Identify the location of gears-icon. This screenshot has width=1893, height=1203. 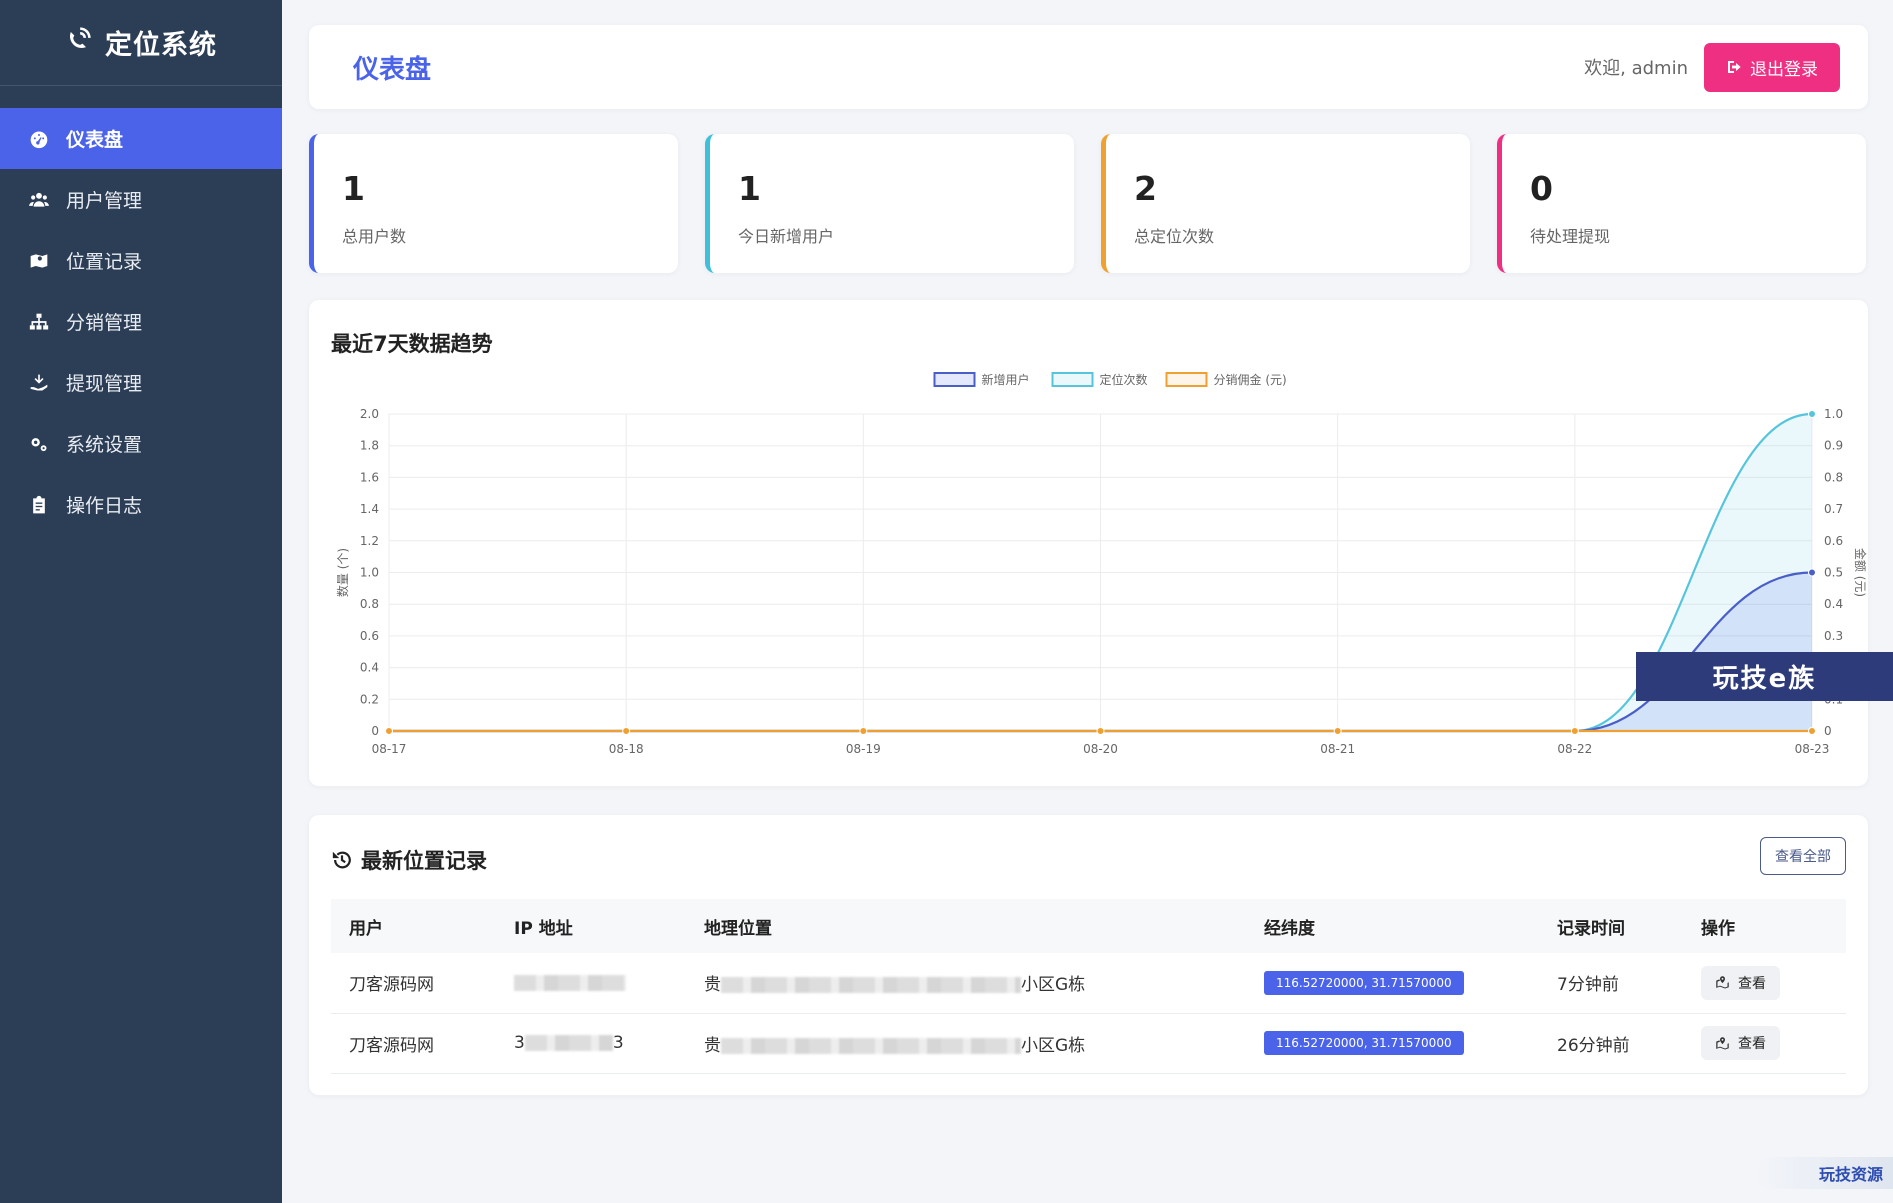
(39, 444).